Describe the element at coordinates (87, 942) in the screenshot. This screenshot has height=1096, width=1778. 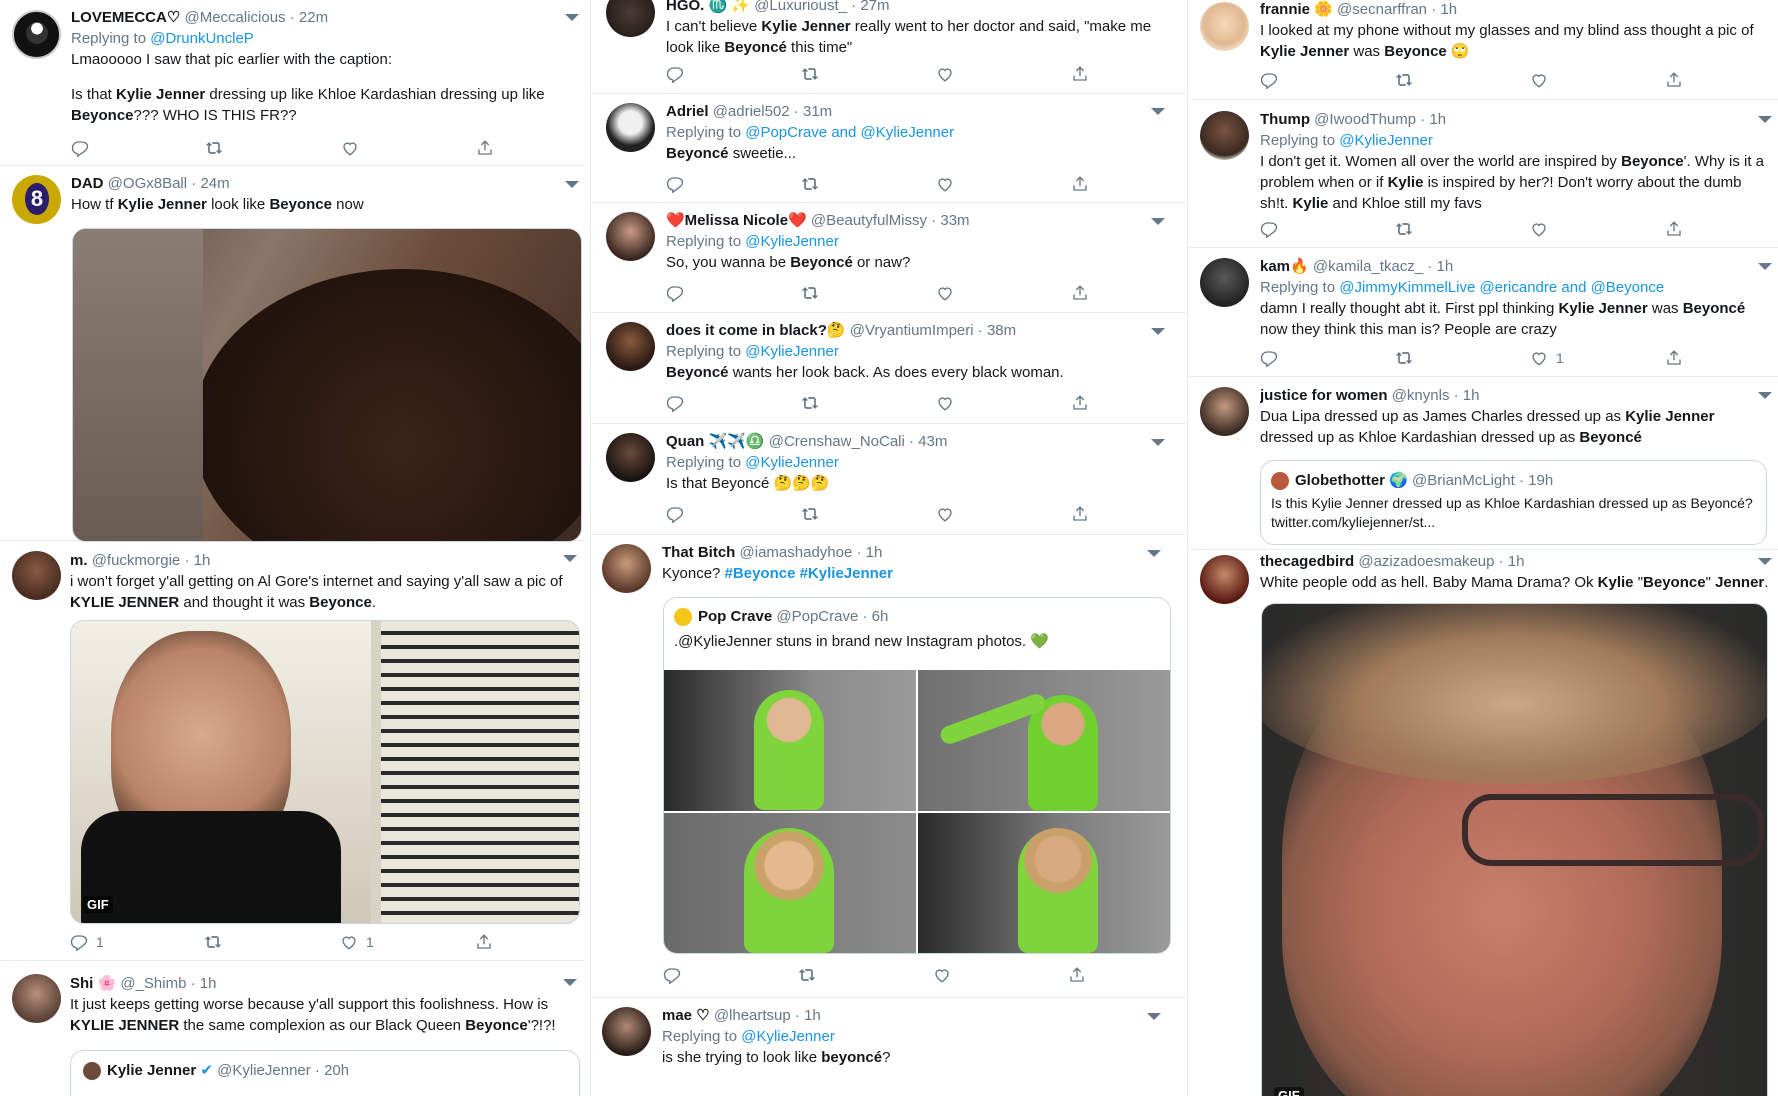
I see `reply-button: 1` at that location.